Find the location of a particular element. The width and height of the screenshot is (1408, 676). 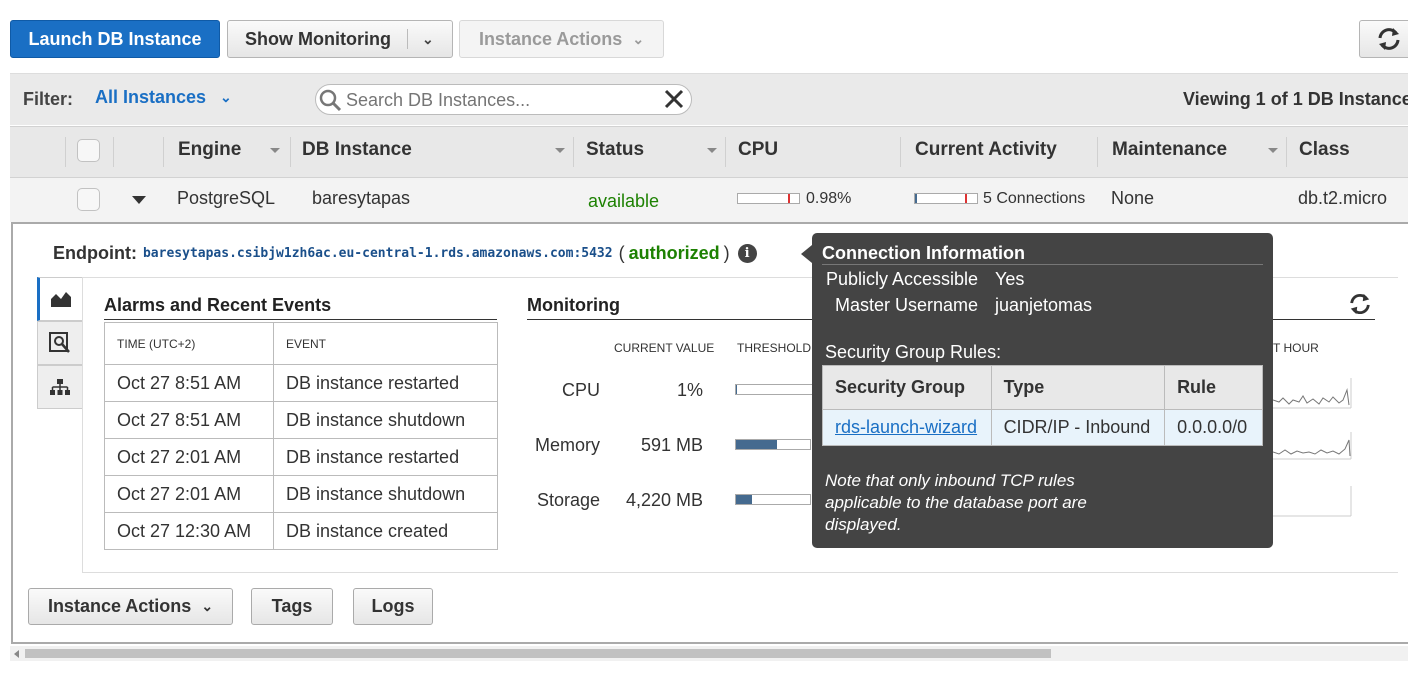

inspect-icon is located at coordinates (59, 342).